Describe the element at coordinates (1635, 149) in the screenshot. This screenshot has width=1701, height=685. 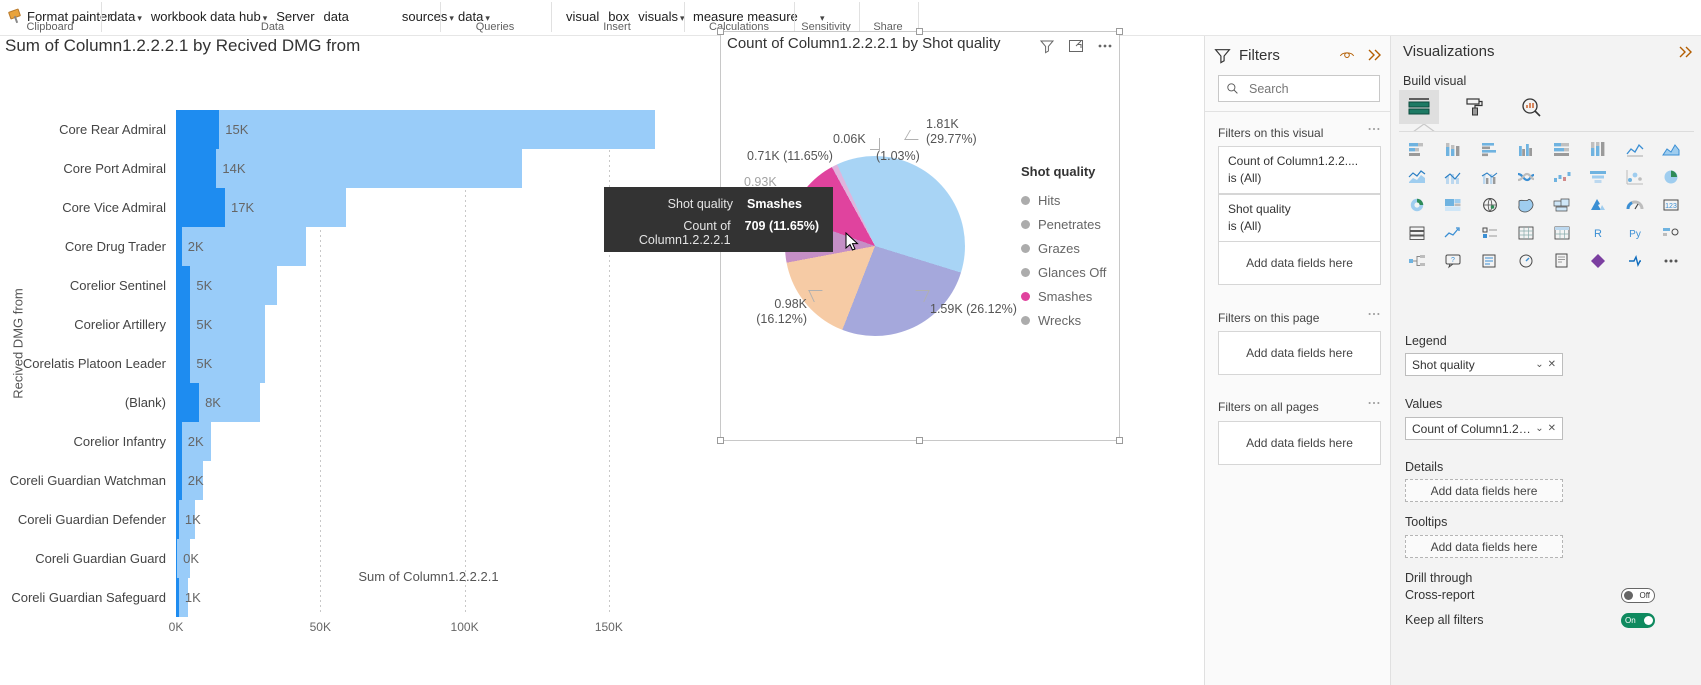
I see `line-chart-icon` at that location.